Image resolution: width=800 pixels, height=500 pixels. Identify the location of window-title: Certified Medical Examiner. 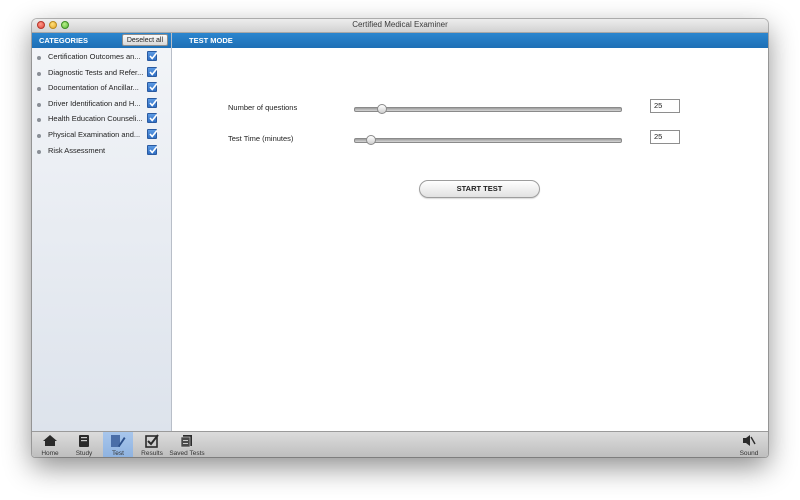
(400, 24).